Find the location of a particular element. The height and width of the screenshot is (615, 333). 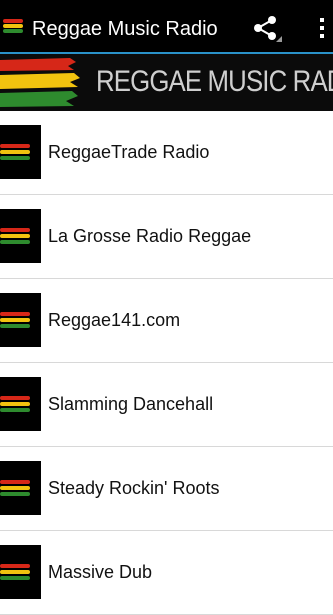

station-name: Slamming Dancehall is located at coordinates (131, 404).